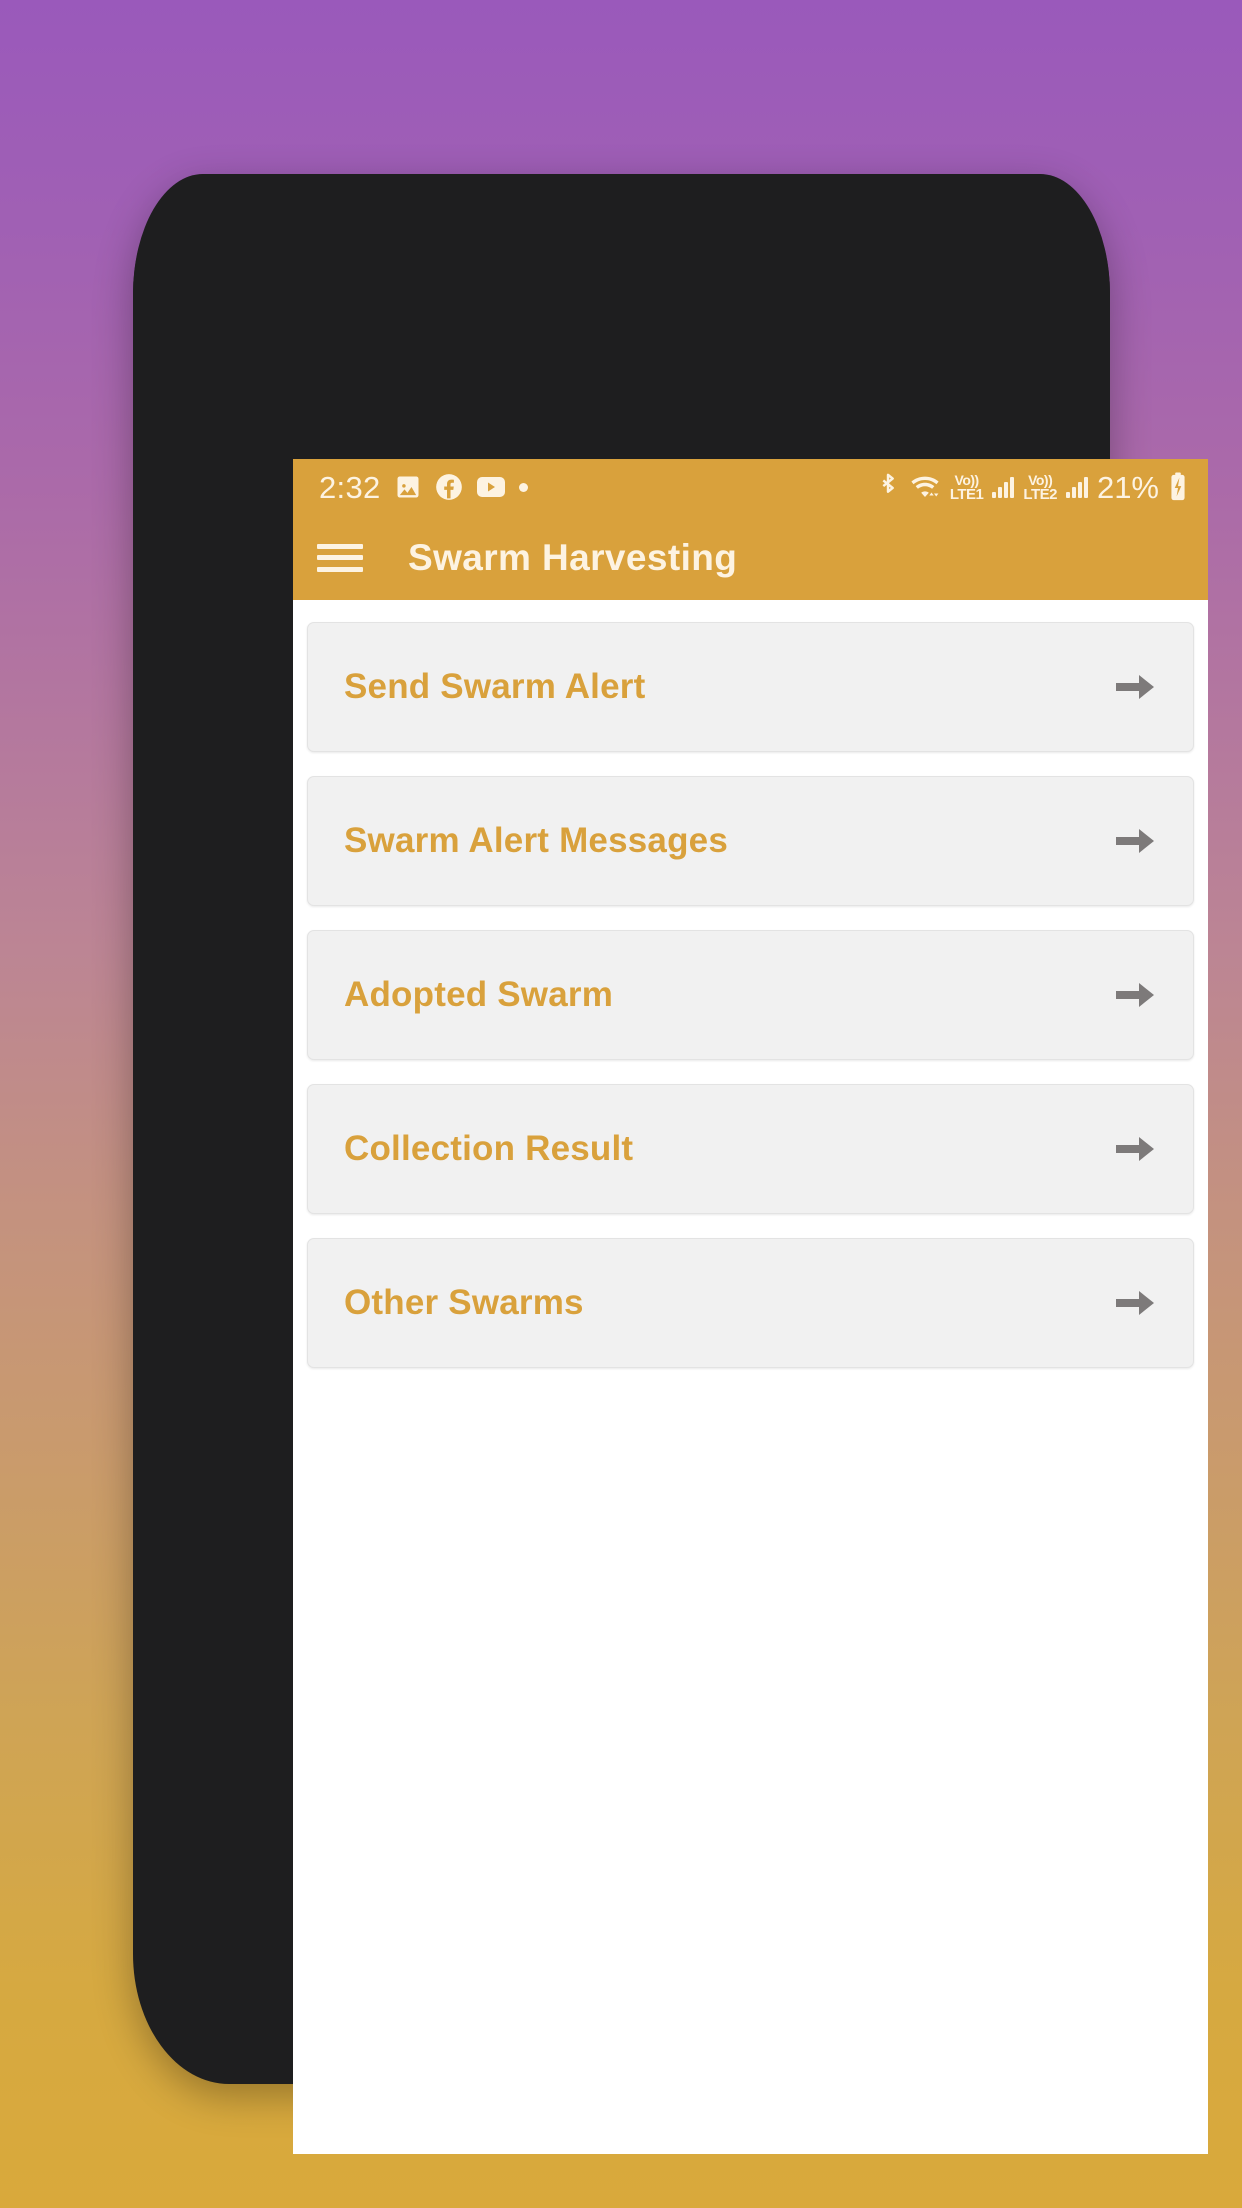  I want to click on list-item-label: Collection Result, so click(489, 1148).